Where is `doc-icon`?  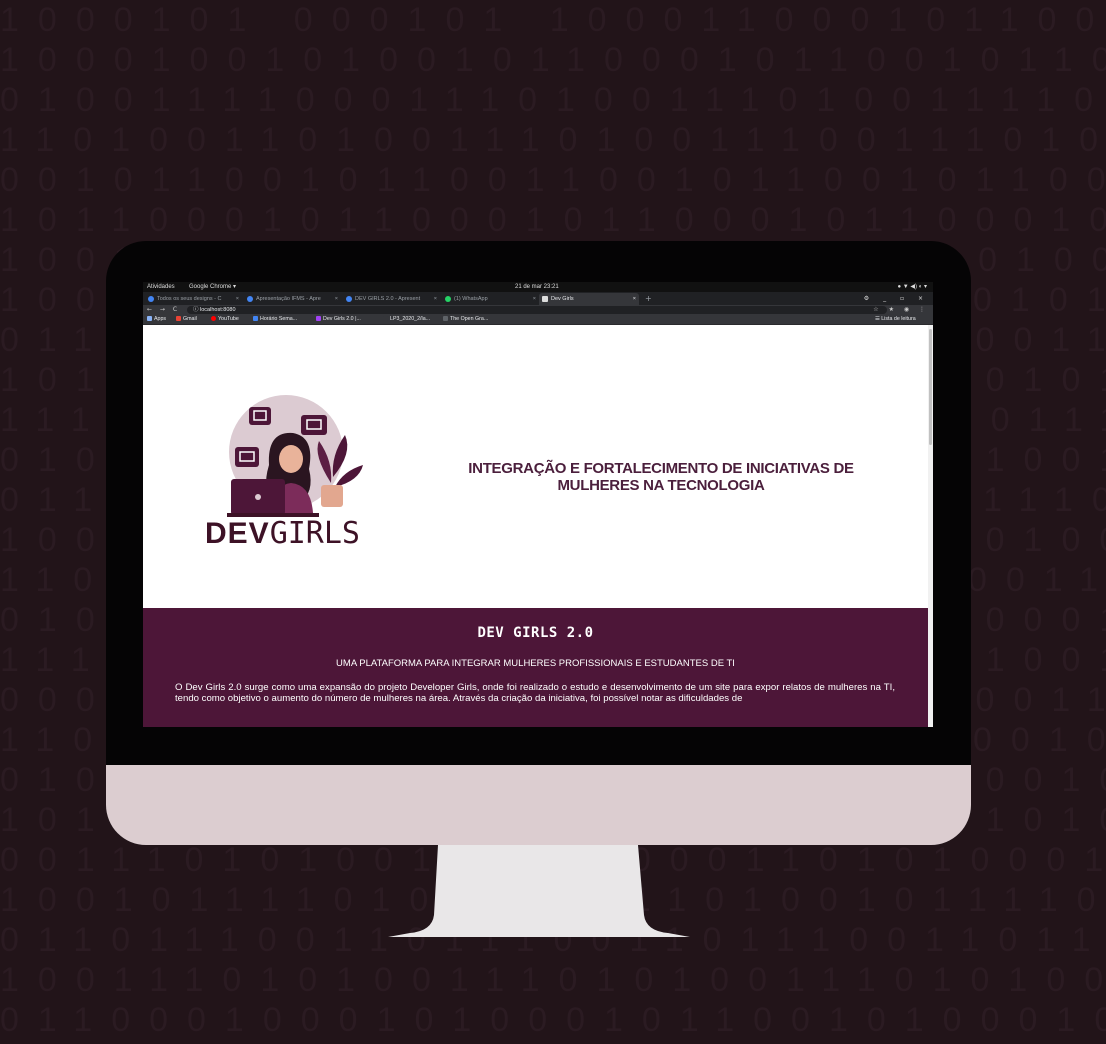
doc-icon is located at coordinates (255, 319).